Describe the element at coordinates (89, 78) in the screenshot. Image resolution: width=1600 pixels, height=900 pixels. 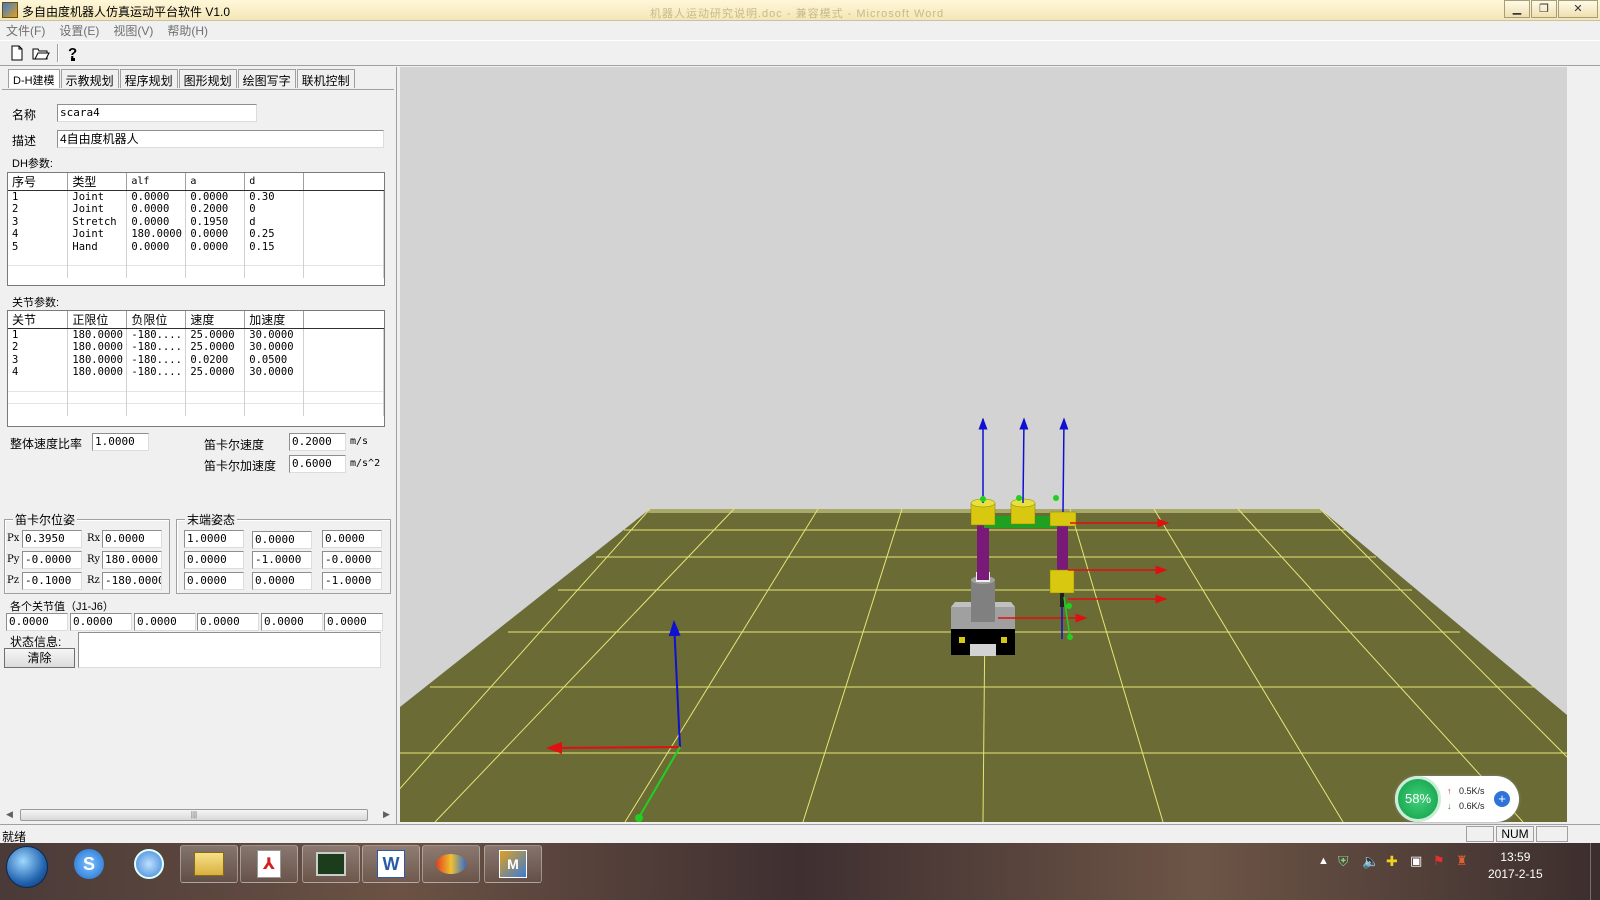
I see `tab-teach-plan: 示教规划` at that location.